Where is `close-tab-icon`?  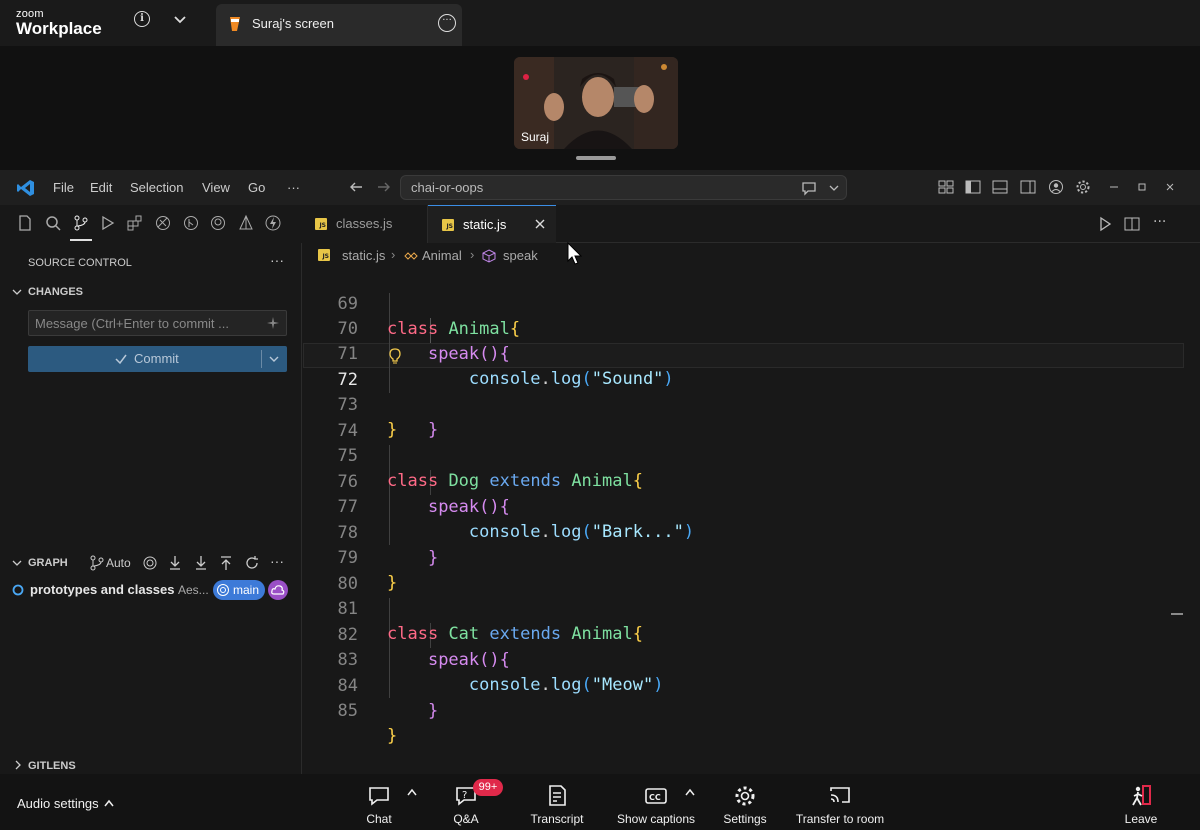 close-tab-icon is located at coordinates (540, 224).